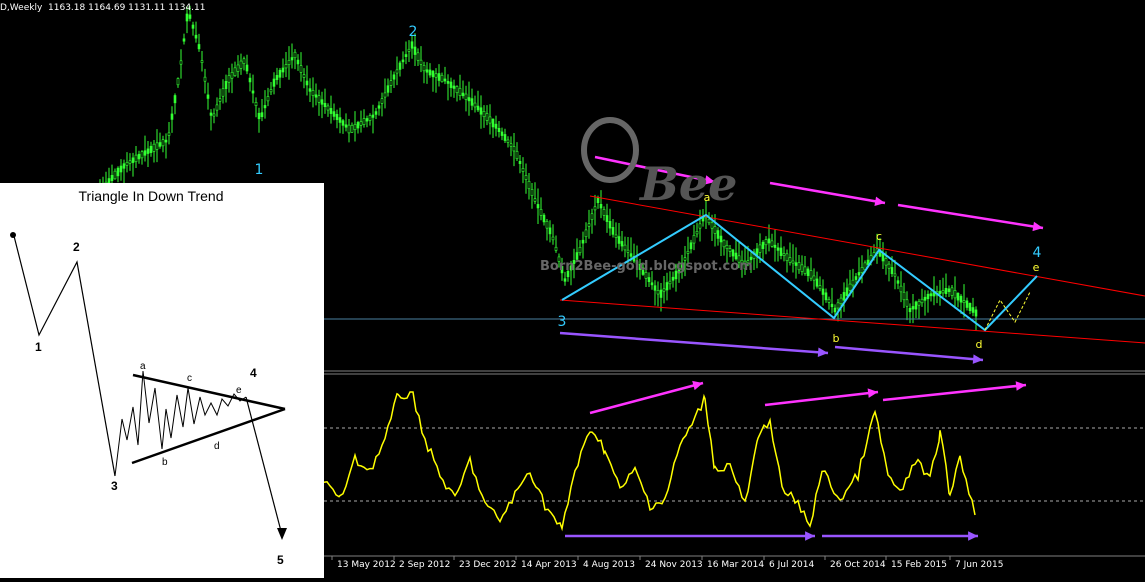 The height and width of the screenshot is (582, 1145). What do you see at coordinates (151, 196) in the screenshot?
I see `inset-title: Triangle In Down Trend` at bounding box center [151, 196].